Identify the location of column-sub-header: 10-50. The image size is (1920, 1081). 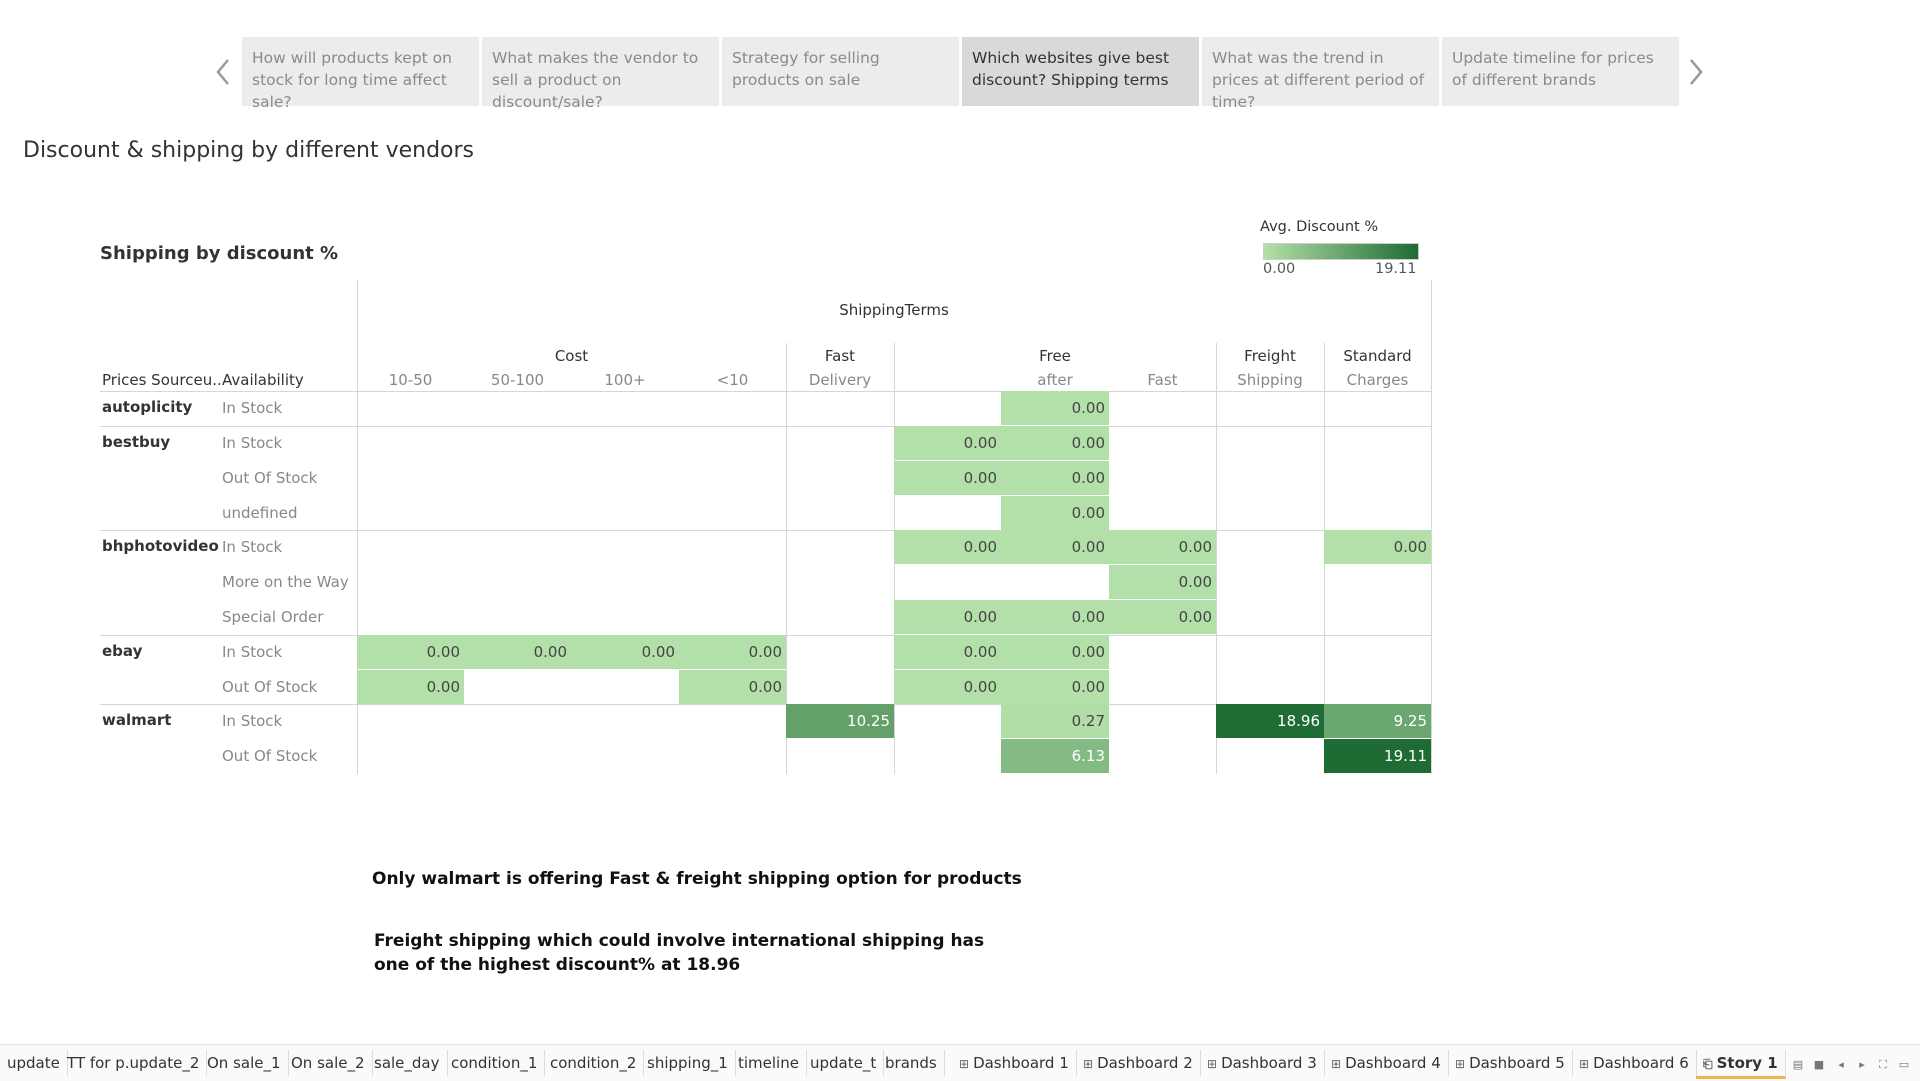
(410, 380).